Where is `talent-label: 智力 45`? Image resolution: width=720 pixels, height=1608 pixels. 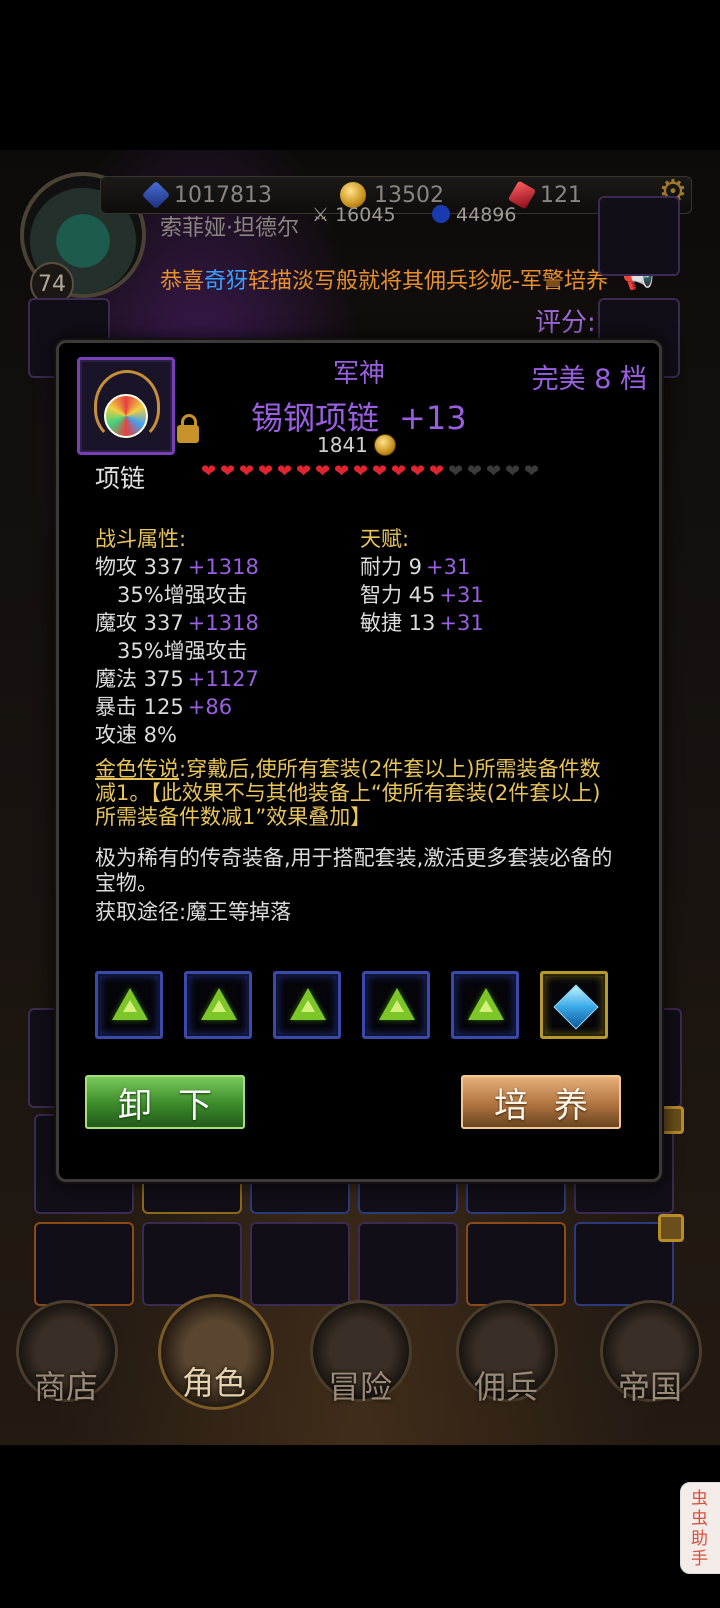
talent-label: 智力 45 is located at coordinates (398, 595).